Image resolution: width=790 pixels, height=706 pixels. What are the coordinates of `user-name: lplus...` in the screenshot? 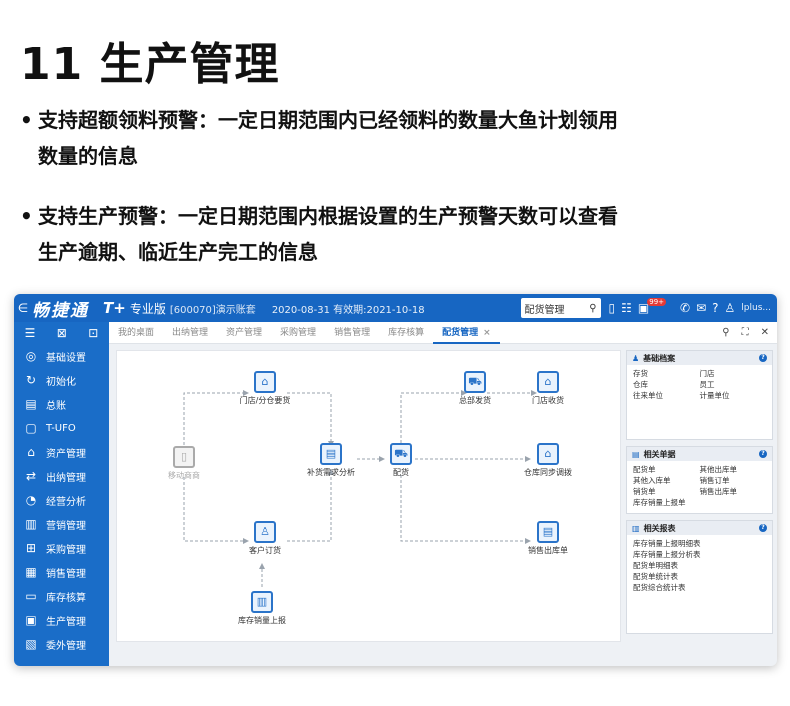 It's located at (756, 308).